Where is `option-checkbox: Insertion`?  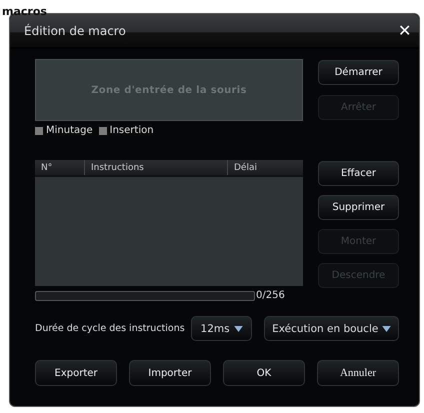
option-checkbox: Insertion is located at coordinates (126, 130).